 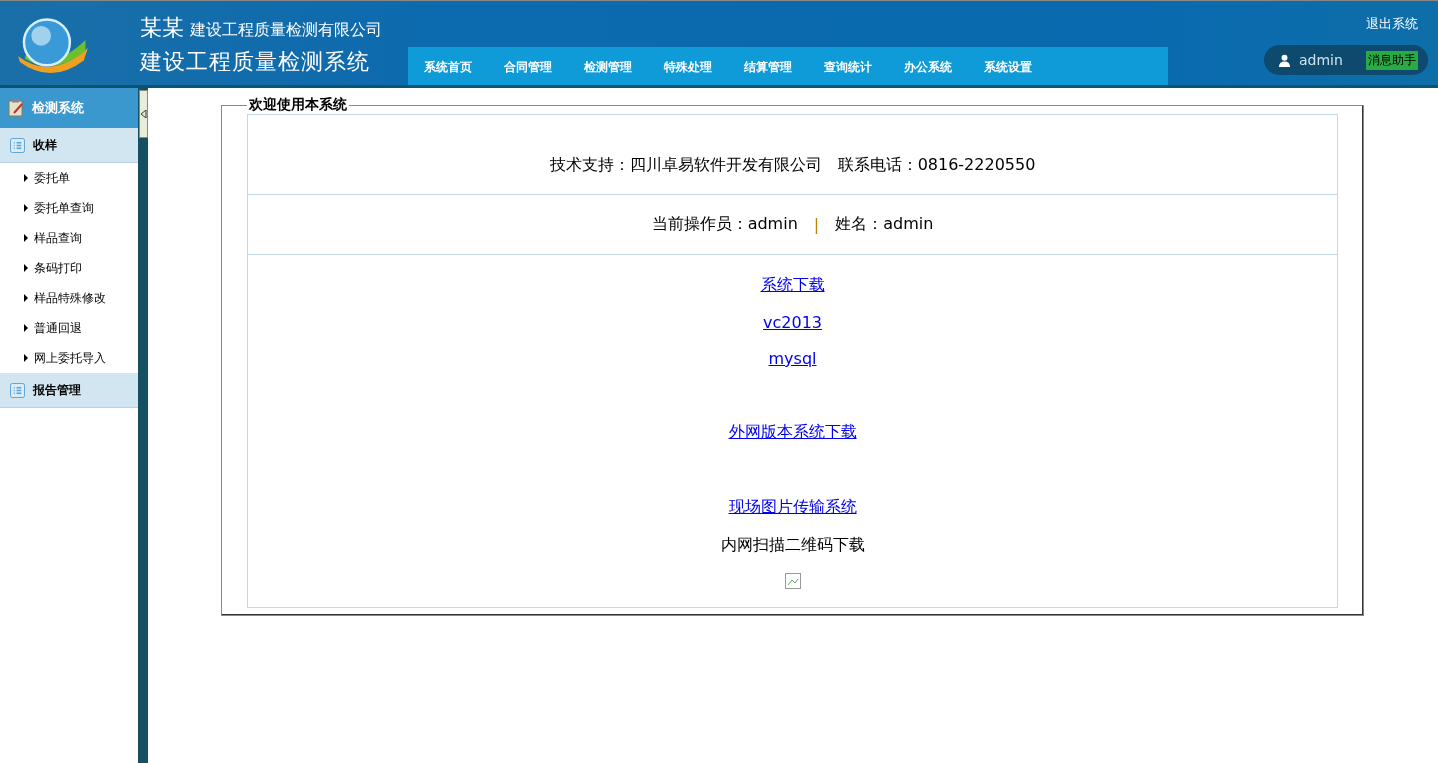 What do you see at coordinates (64, 208) in the screenshot?
I see `sidebar-item: 委托单查询` at bounding box center [64, 208].